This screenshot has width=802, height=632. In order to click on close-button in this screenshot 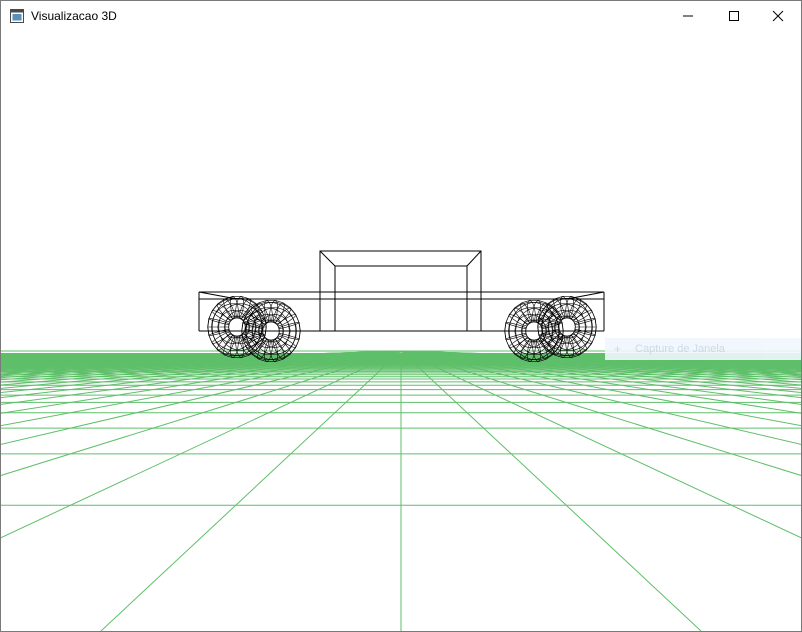, I will do `click(778, 16)`.